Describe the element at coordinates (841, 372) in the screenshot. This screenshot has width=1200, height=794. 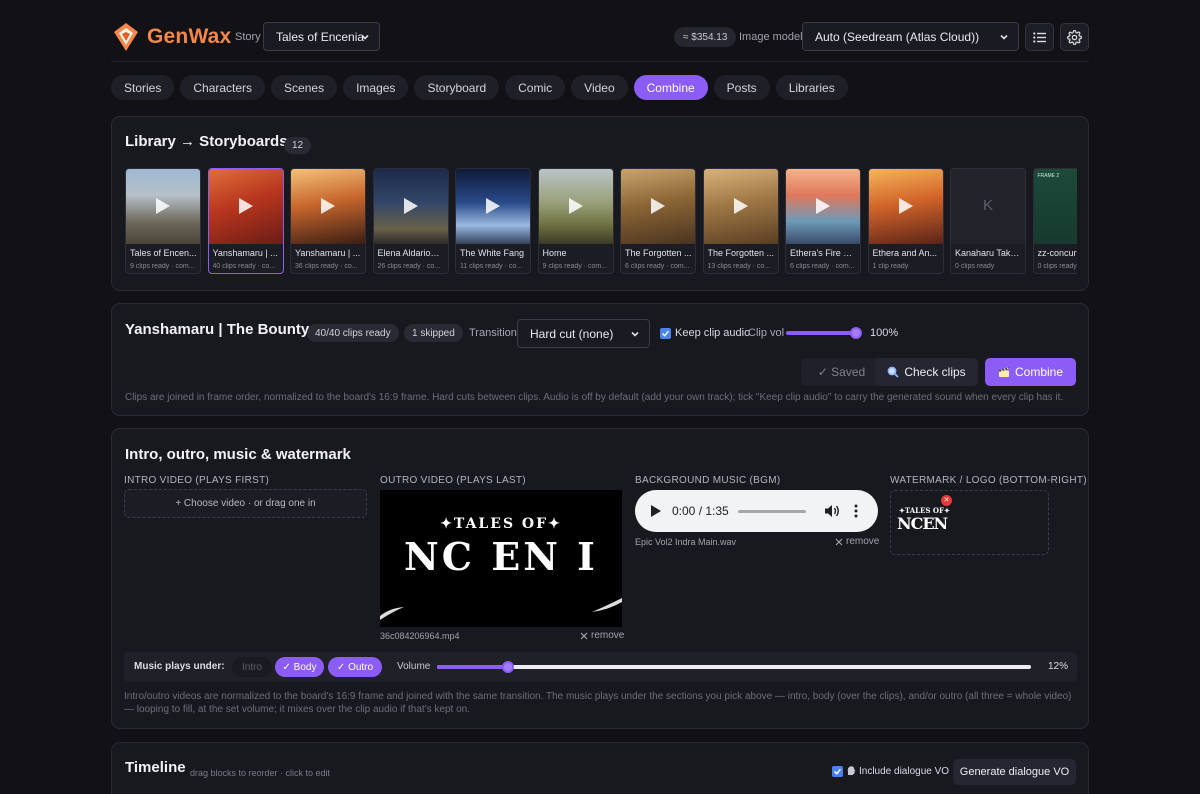
I see `saved-button: ✓ Saved` at that location.